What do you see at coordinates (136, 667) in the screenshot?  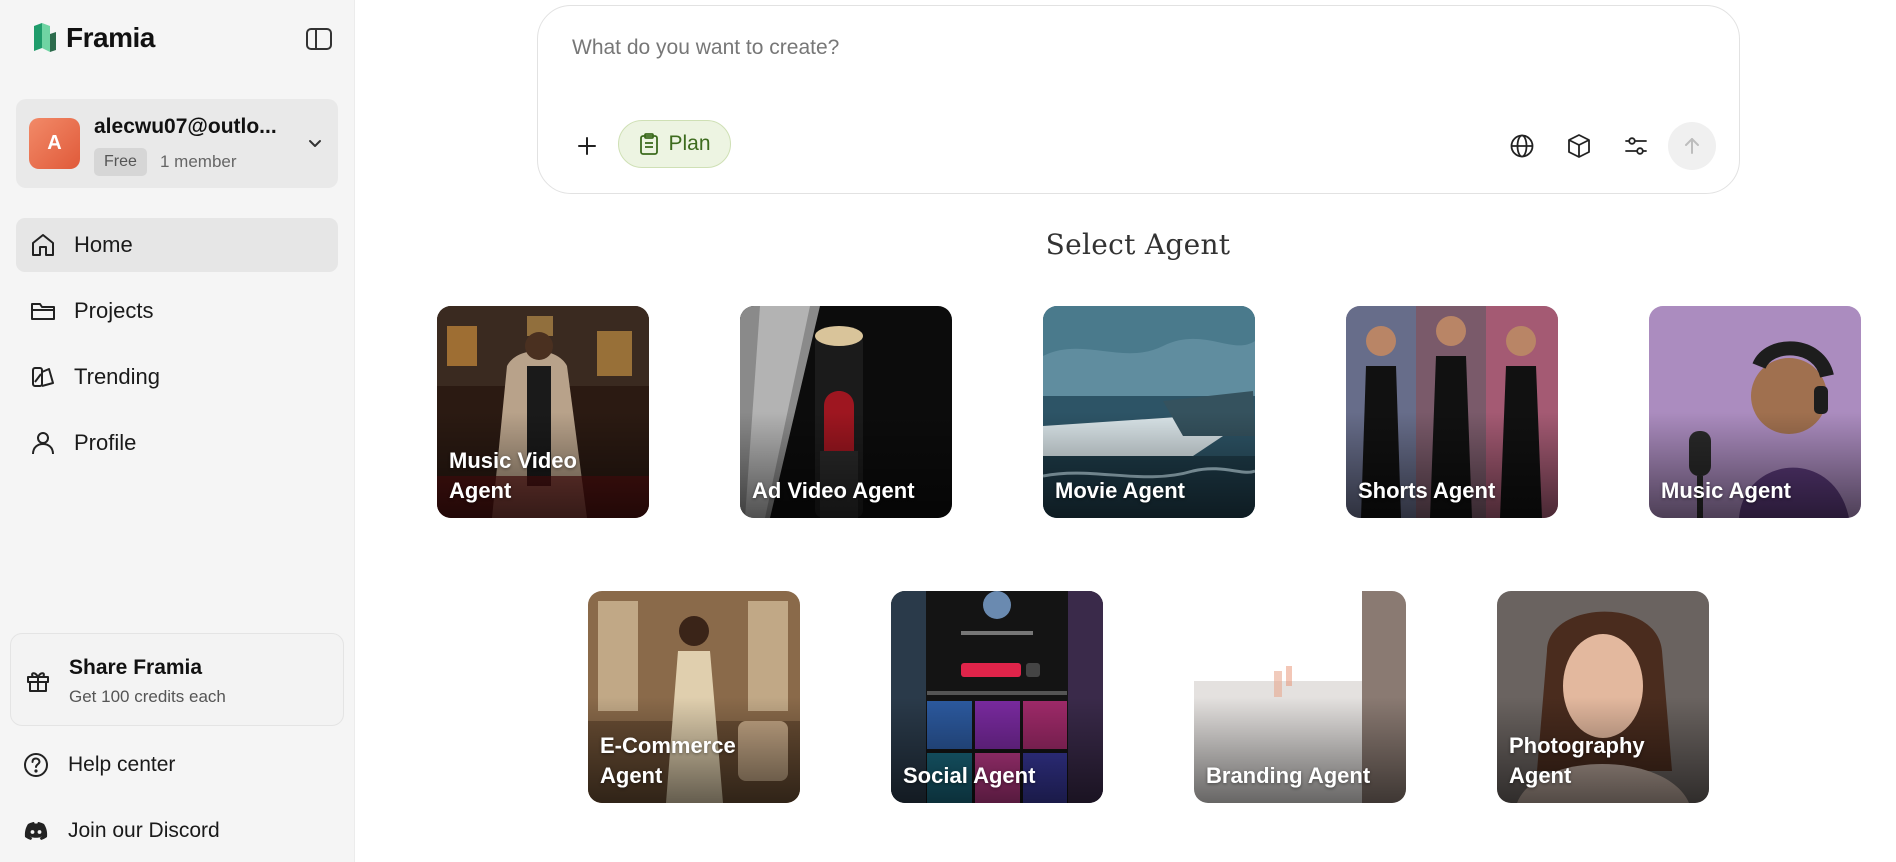 I see `share-title: Share Framia` at bounding box center [136, 667].